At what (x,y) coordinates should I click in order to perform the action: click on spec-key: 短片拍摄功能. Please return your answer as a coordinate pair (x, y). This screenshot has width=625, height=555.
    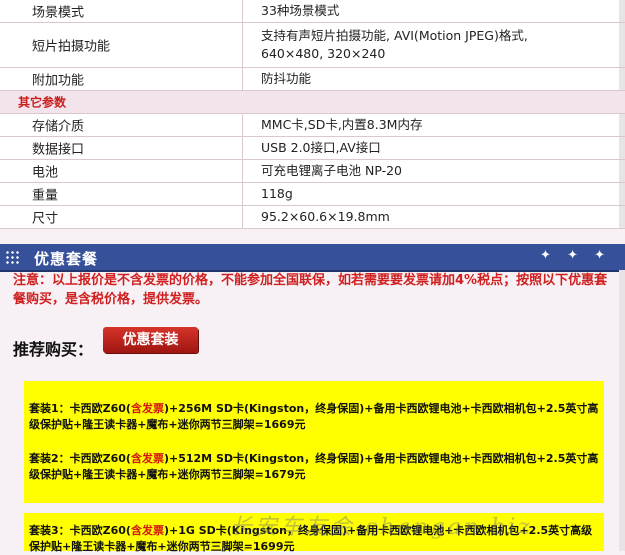
    Looking at the image, I should click on (71, 47).